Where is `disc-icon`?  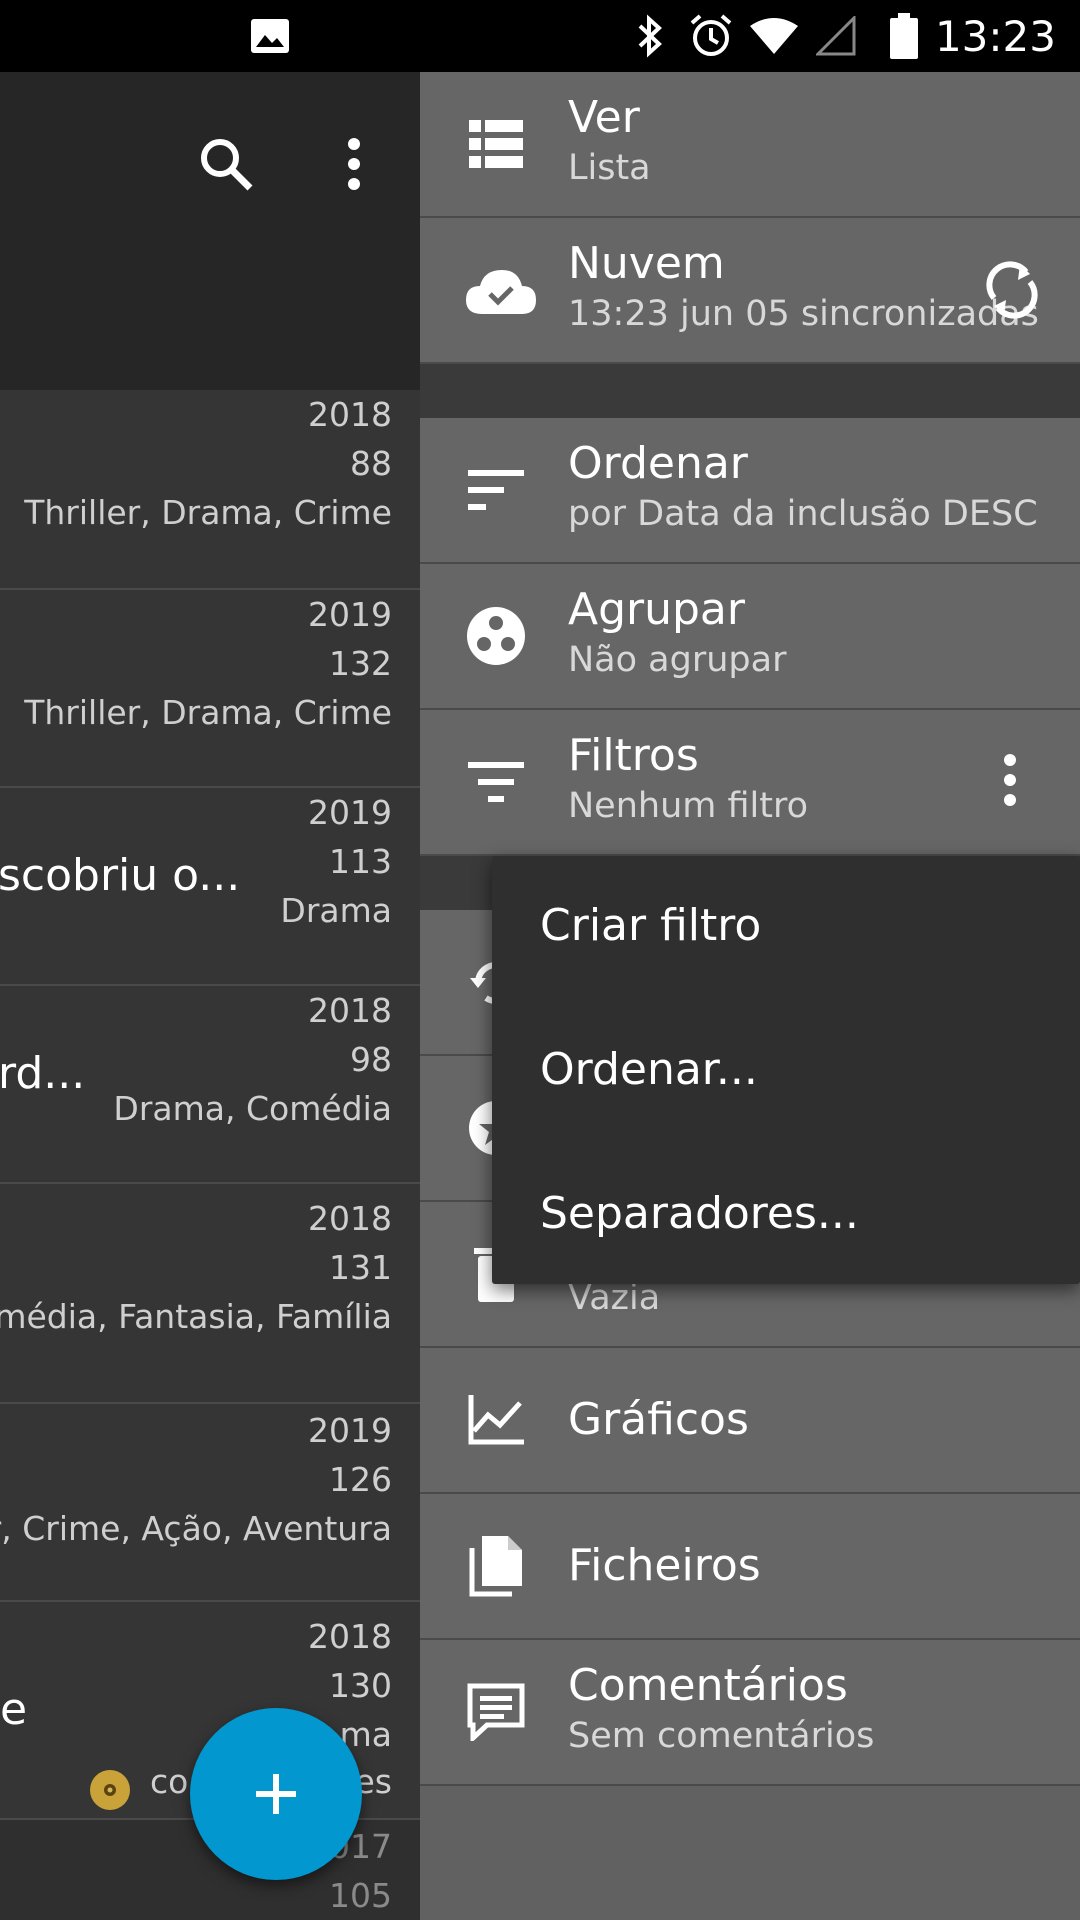
disc-icon is located at coordinates (110, 1790).